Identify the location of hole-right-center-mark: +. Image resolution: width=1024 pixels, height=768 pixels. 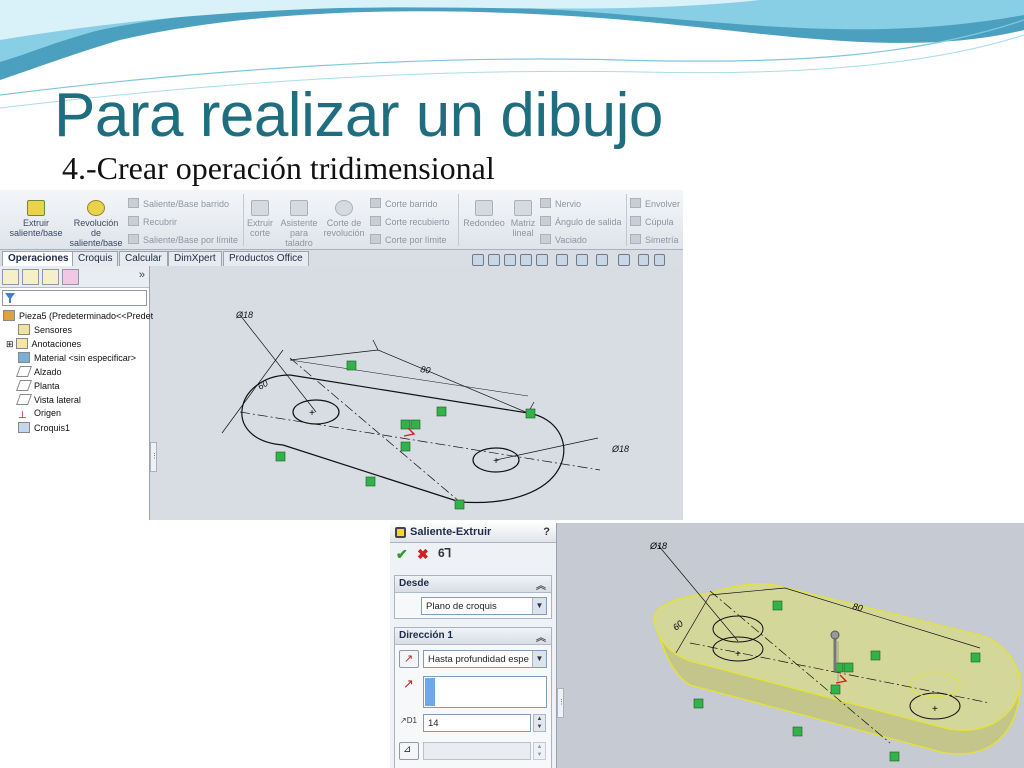
(496, 461).